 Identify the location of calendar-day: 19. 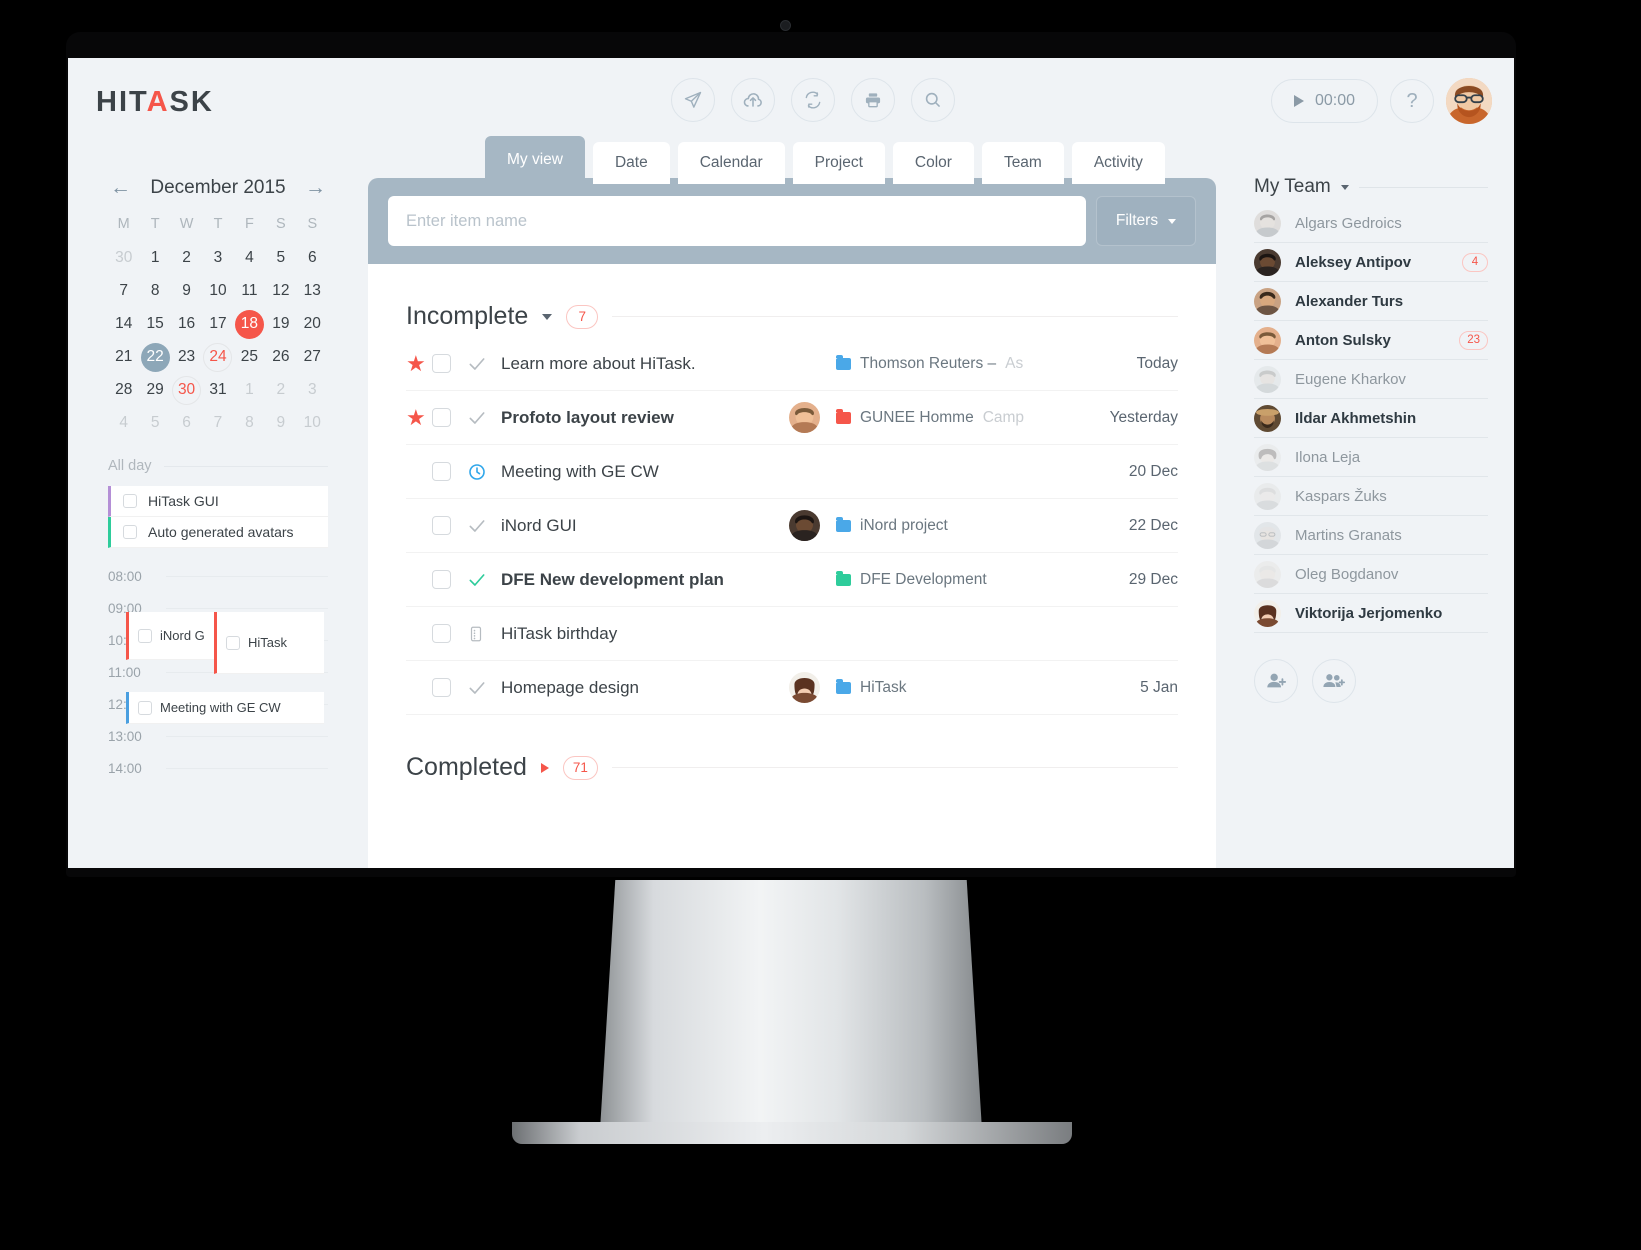
(280, 324).